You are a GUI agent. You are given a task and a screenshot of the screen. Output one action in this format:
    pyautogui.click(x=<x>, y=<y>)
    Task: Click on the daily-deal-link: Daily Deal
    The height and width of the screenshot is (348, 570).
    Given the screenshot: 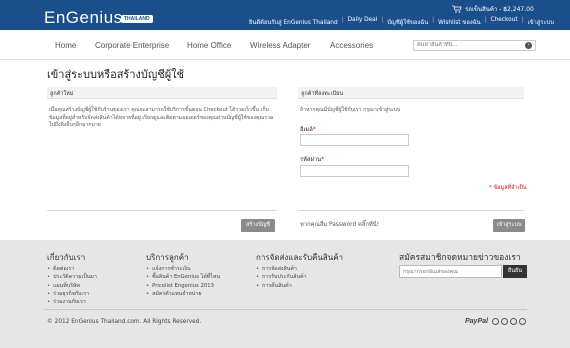 What is the action you would take?
    pyautogui.click(x=363, y=22)
    